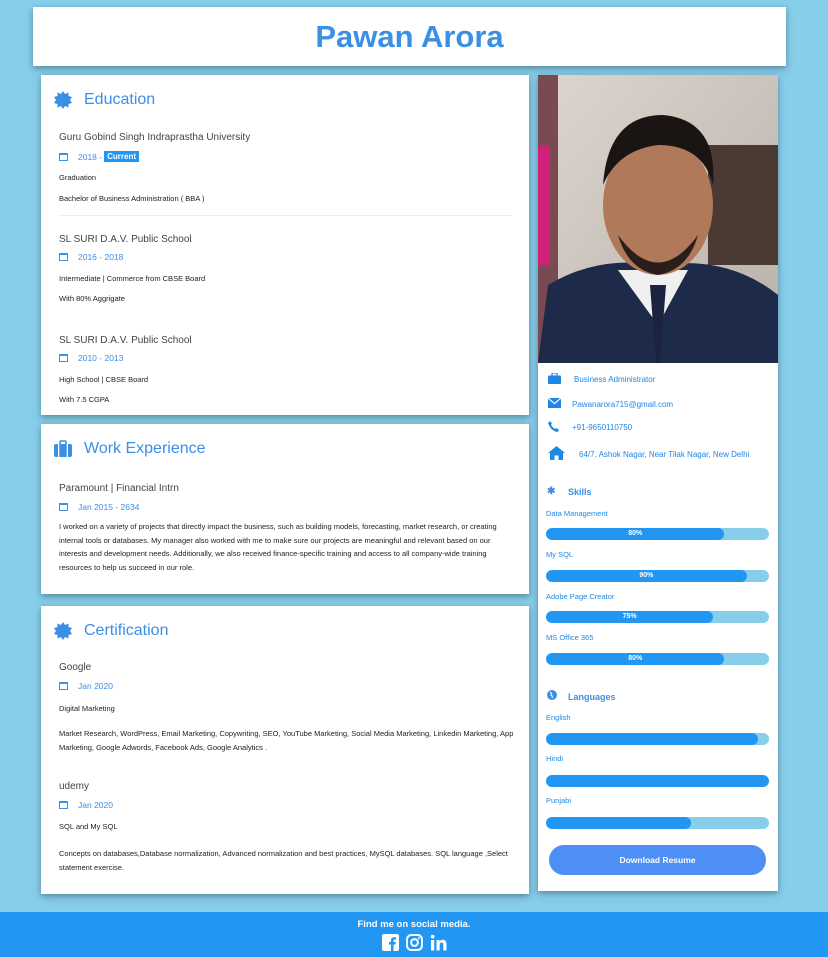  Describe the element at coordinates (553, 696) in the screenshot. I see `globe-icon` at that location.